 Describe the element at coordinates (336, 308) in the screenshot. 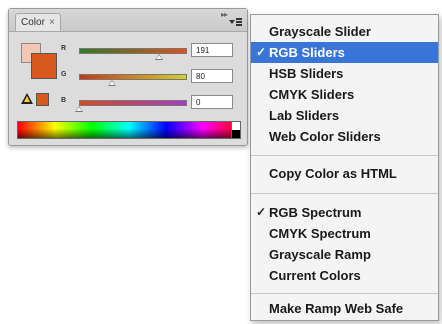

I see `menu-item-label: Make Ramp Web Safe` at that location.